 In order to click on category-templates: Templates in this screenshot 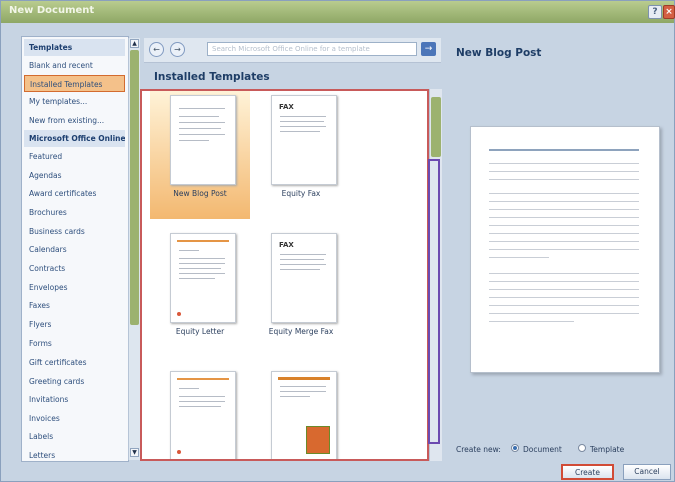, I will do `click(74, 47)`.